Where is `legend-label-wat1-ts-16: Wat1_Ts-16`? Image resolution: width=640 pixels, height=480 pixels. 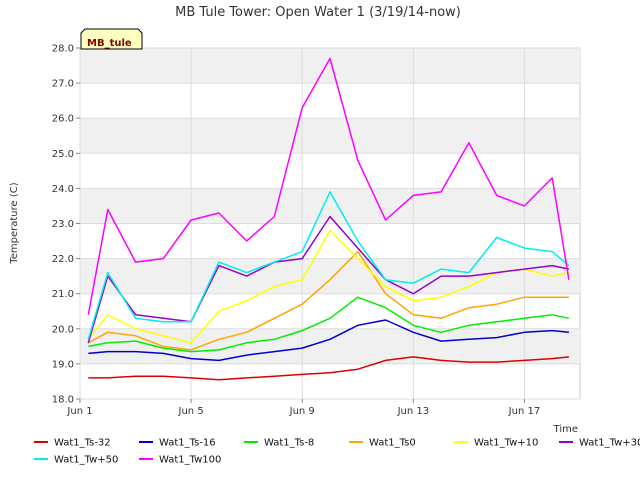 legend-label-wat1-ts-16: Wat1_Ts-16 is located at coordinates (187, 443).